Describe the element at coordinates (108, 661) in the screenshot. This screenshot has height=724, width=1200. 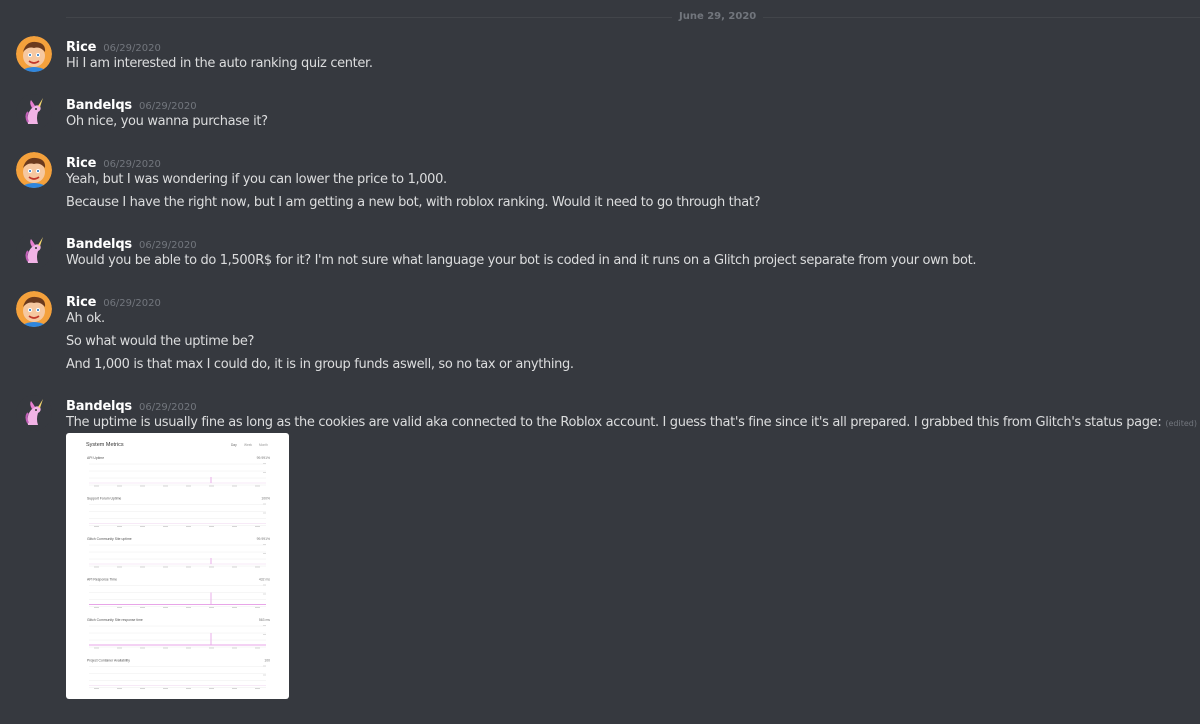
I see `metric-label: Project Container Availability` at that location.